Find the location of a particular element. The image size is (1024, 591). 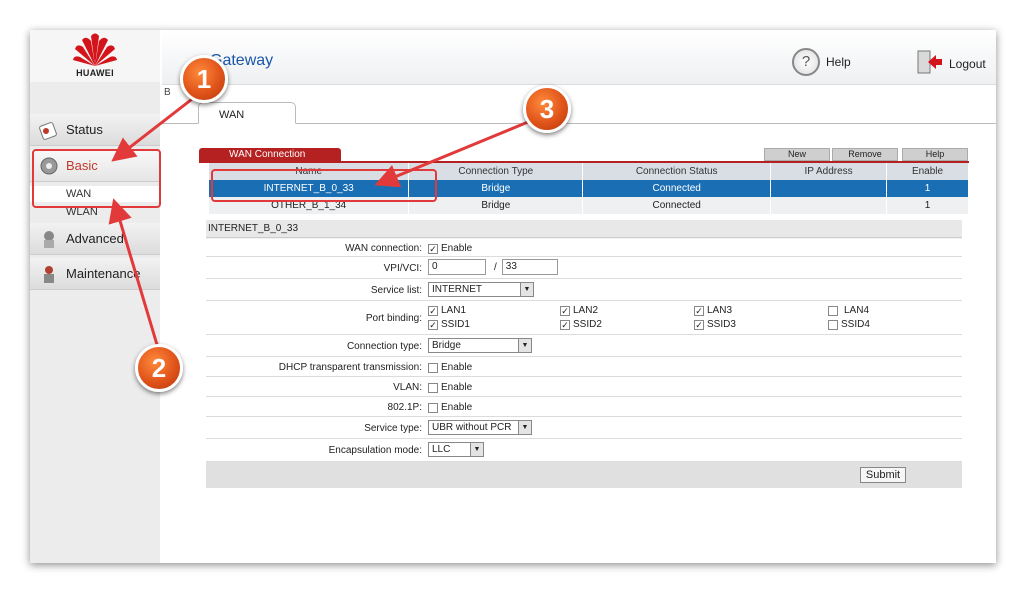

remove-button: Remove is located at coordinates (865, 154).